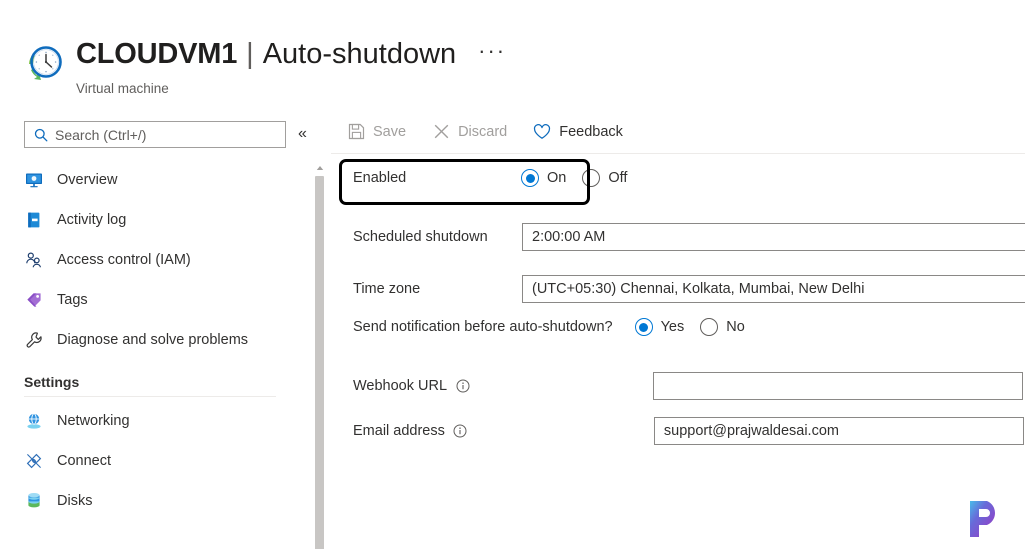 The width and height of the screenshot is (1025, 549). I want to click on scroll-up-arrow-icon, so click(320, 165).